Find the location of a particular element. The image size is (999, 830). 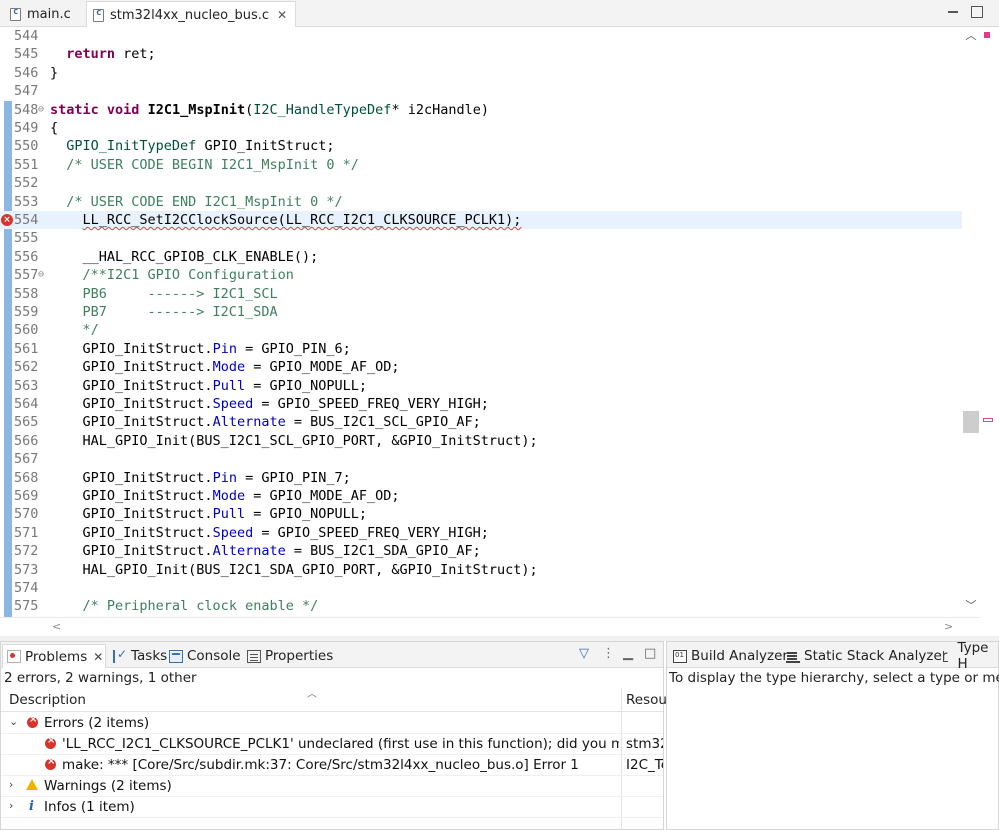

tab-static-stack-analyzer: Static Stack Analyzer is located at coordinates (864, 656).